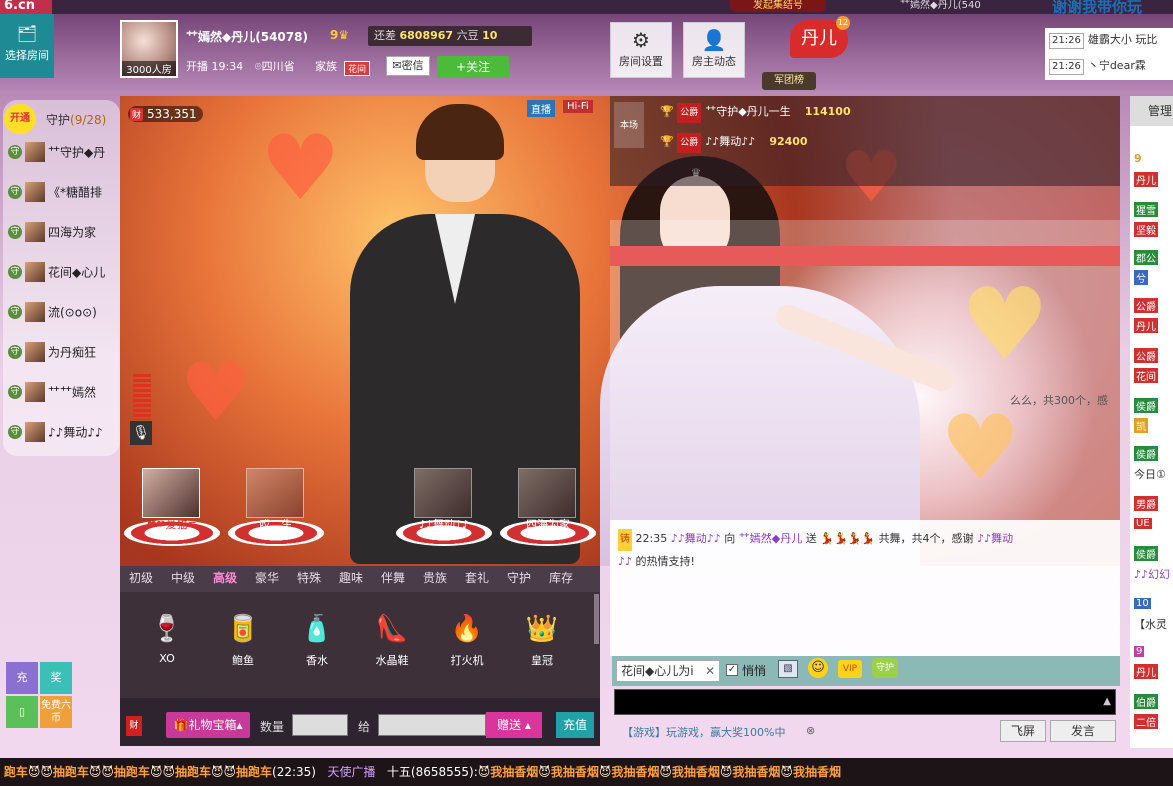  What do you see at coordinates (810, 142) in the screenshot?
I see `rank-row: 🏆 公爵 ♪♪舞动♪♪ 92400` at bounding box center [810, 142].